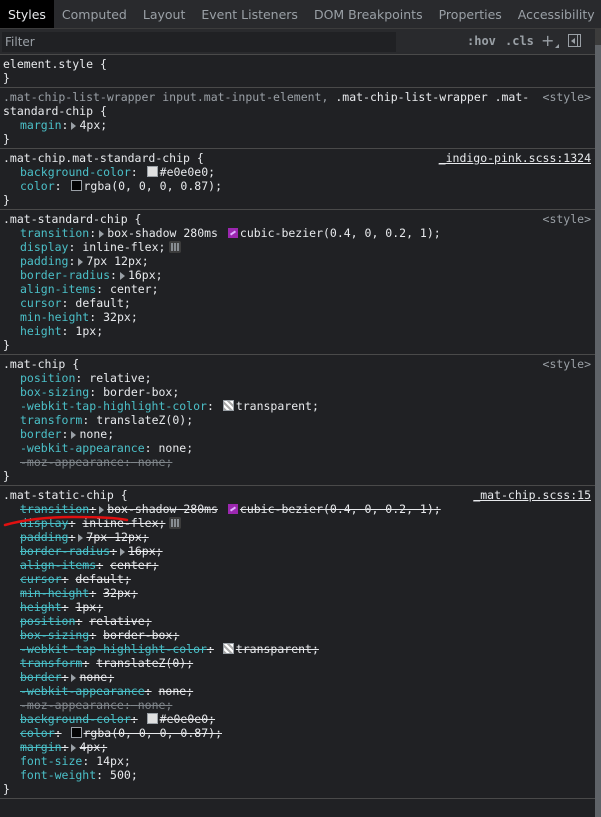 The image size is (601, 817). What do you see at coordinates (54, 593) in the screenshot?
I see `property-name: min-height` at bounding box center [54, 593].